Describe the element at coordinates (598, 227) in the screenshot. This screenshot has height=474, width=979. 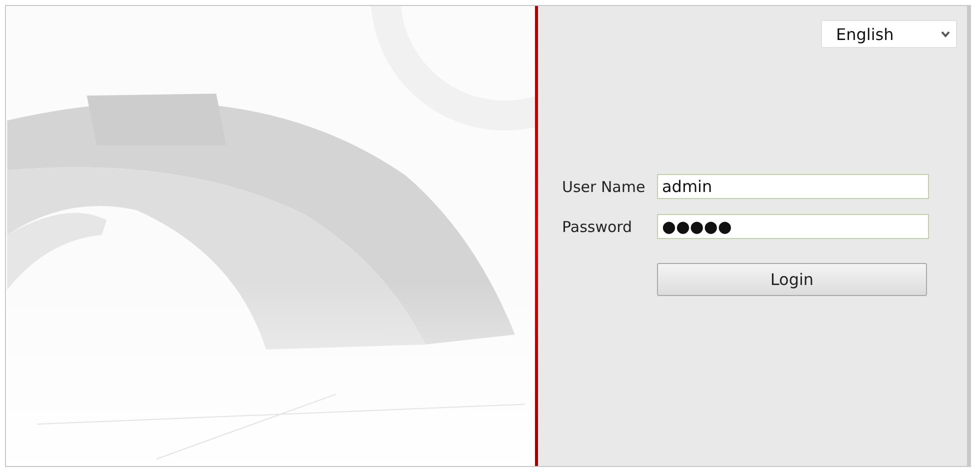
I see `field-label: Password` at that location.